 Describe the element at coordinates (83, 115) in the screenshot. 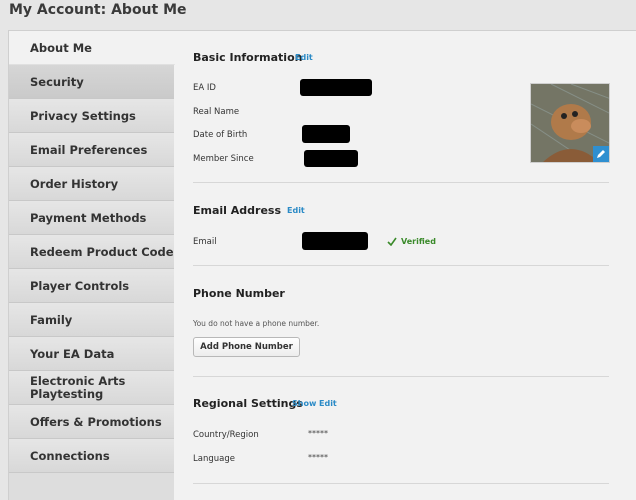

I see `sidebar-item-label: Privacy Settings` at that location.